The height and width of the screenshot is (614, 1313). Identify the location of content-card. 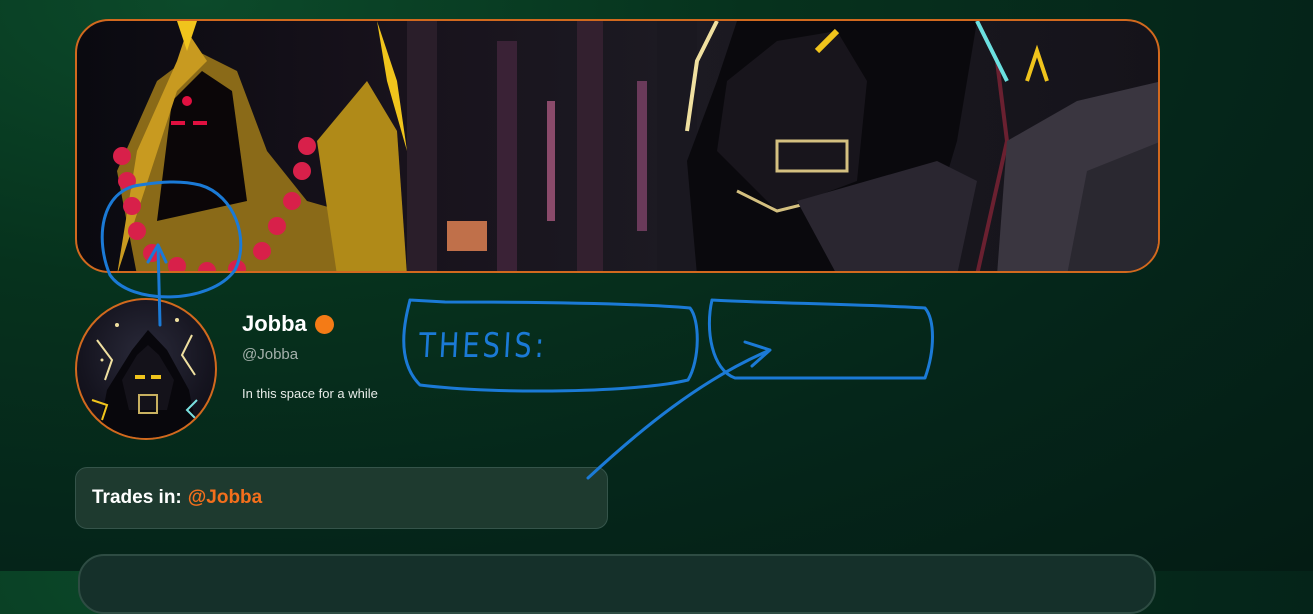
(617, 584).